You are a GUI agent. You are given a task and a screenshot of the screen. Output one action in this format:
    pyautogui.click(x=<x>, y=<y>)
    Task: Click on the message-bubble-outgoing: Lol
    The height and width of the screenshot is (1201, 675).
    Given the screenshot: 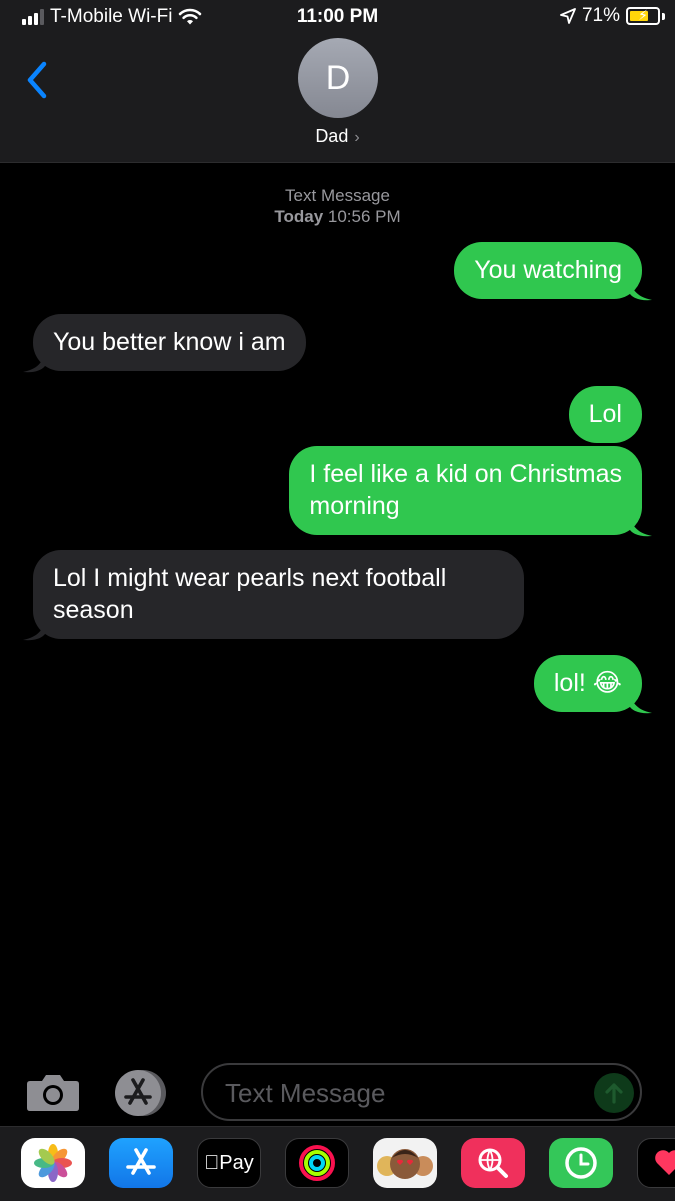 What is the action you would take?
    pyautogui.click(x=605, y=414)
    